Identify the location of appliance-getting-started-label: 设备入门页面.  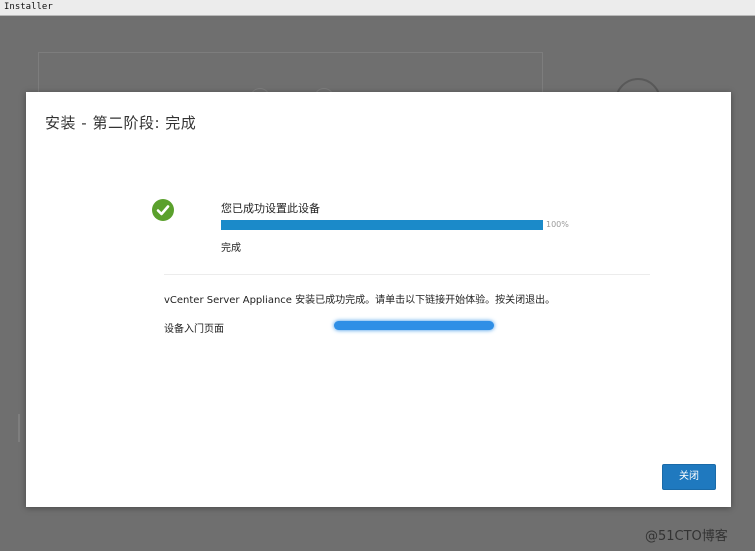
(194, 329).